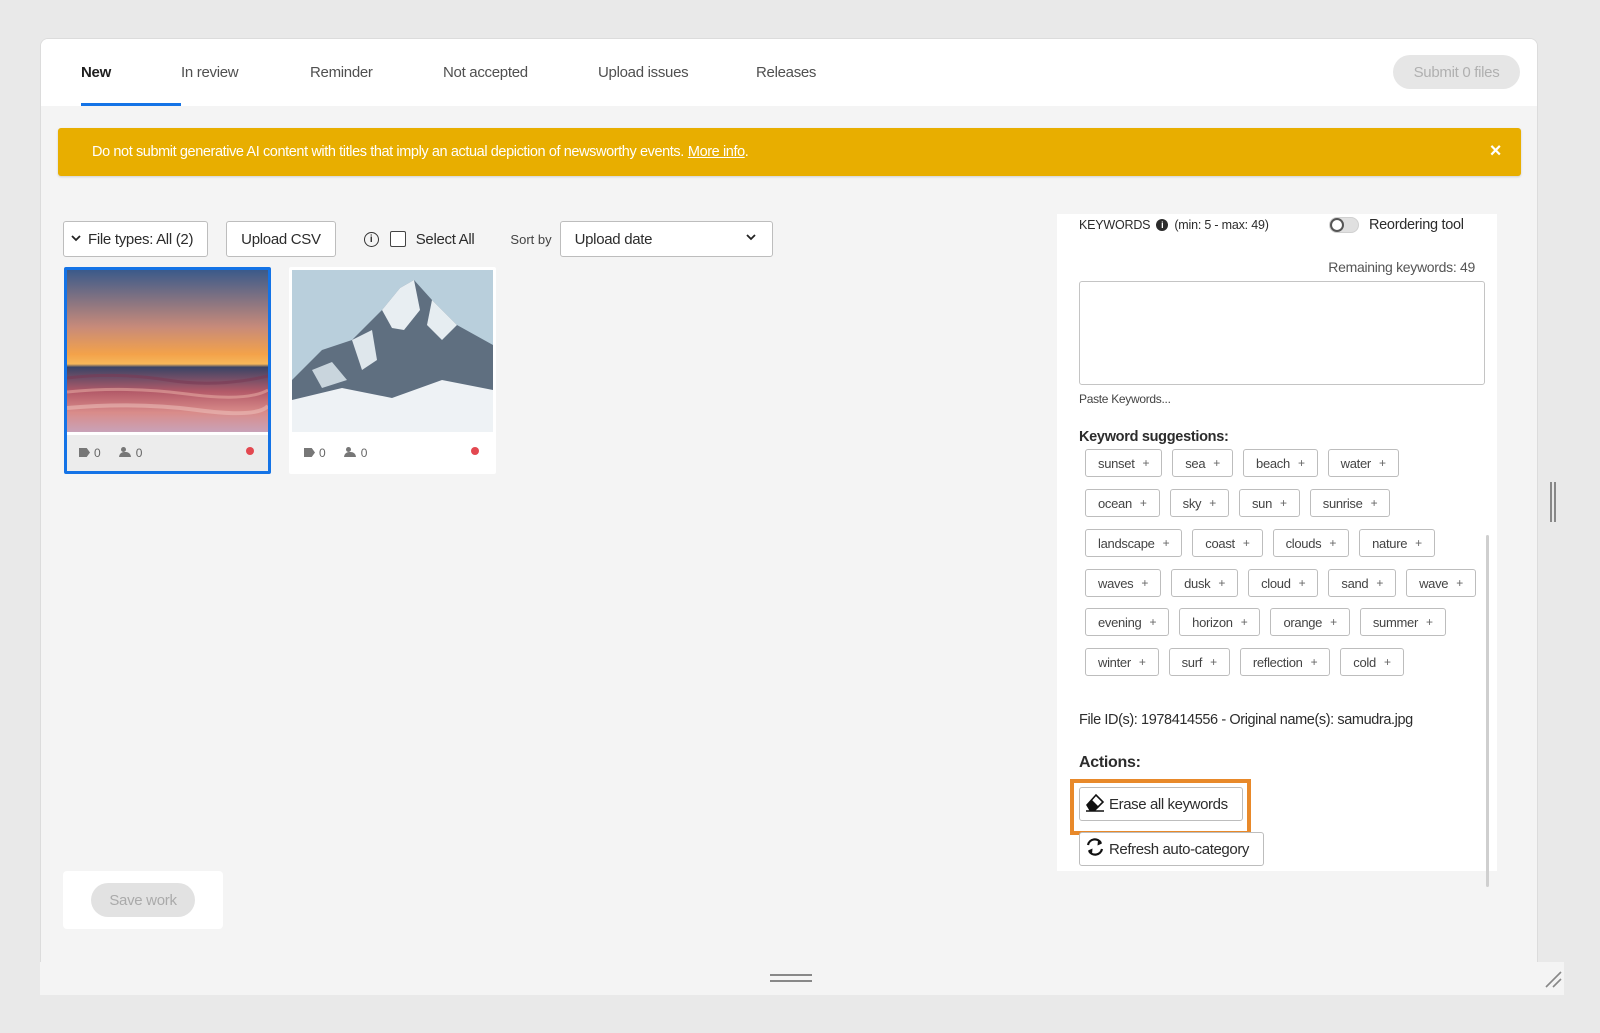 This screenshot has width=1600, height=1033. What do you see at coordinates (1280, 463) in the screenshot?
I see `keyword-chip: beach +` at bounding box center [1280, 463].